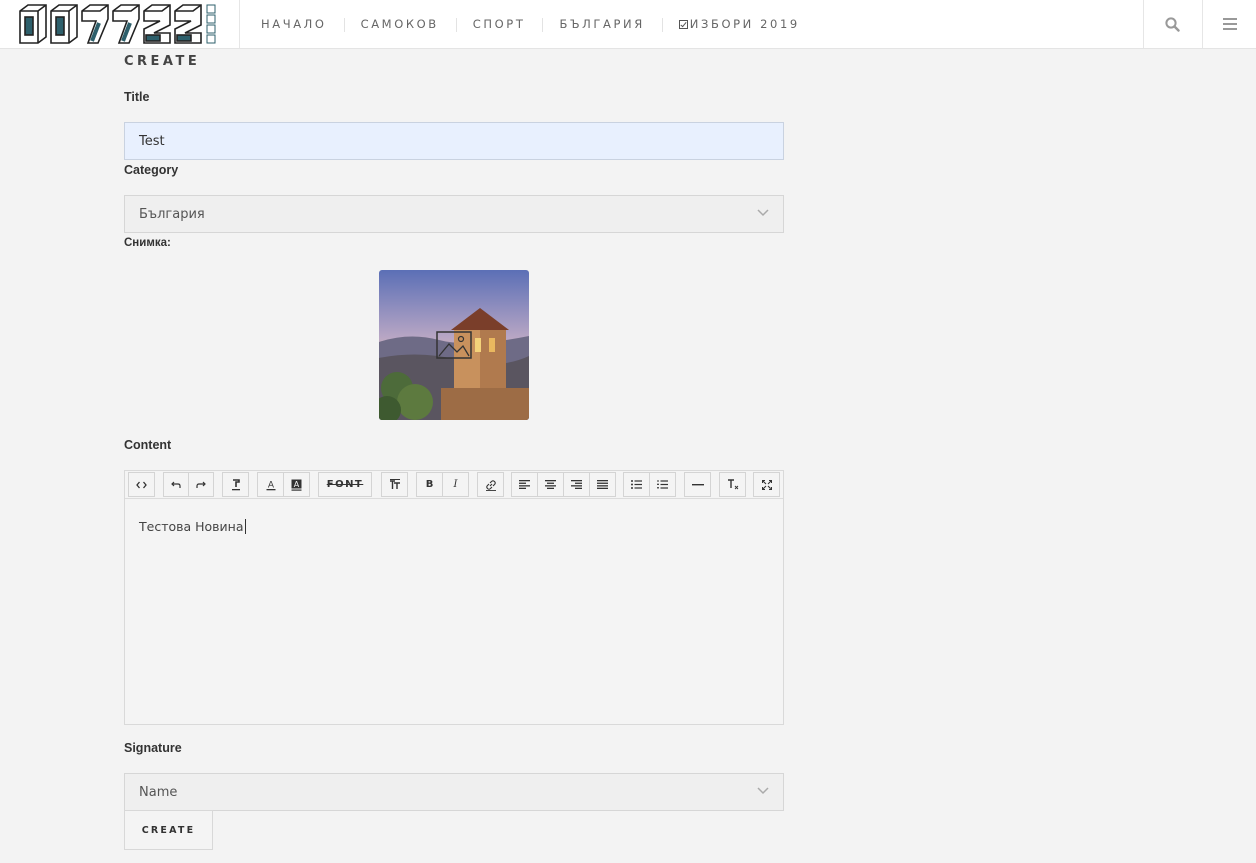 The width and height of the screenshot is (1256, 863). I want to click on align-right-button, so click(576, 484).